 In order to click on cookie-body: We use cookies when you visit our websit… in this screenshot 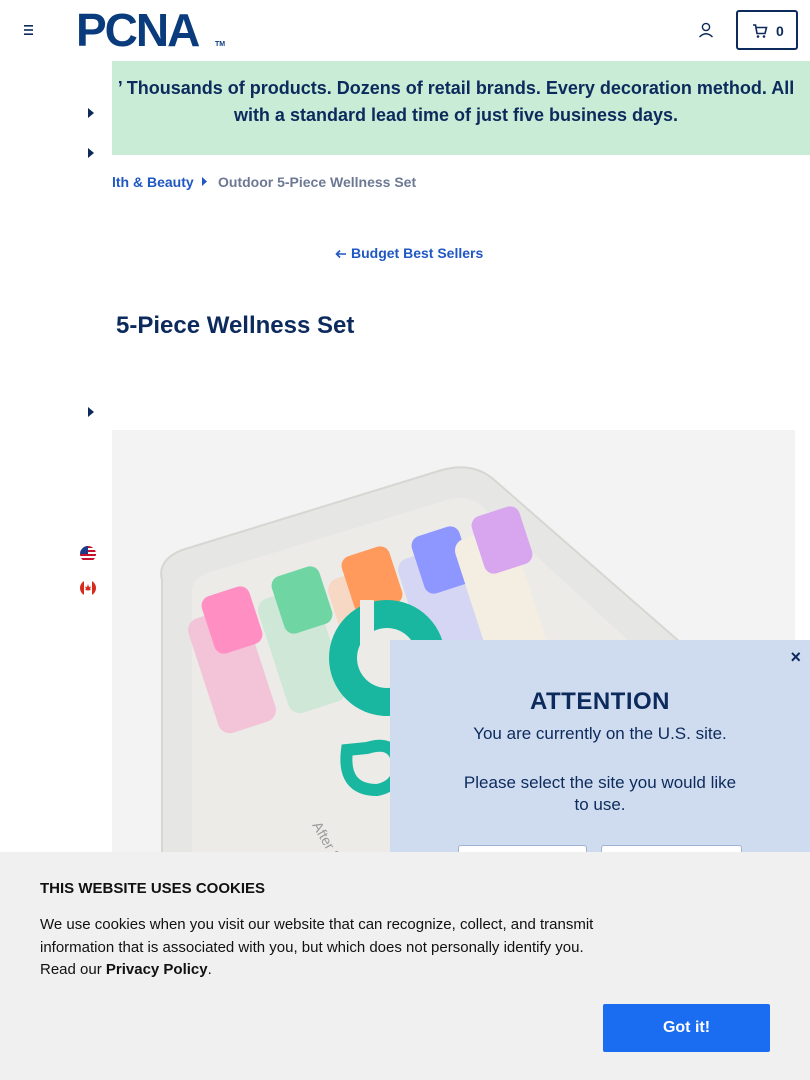, I will do `click(325, 948)`.